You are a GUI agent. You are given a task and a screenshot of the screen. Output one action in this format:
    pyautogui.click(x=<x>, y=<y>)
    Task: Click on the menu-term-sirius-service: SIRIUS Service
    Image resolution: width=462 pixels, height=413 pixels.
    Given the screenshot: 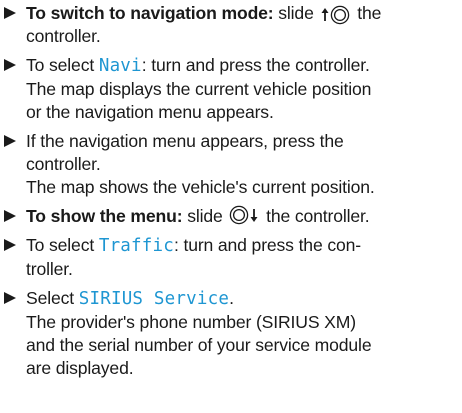 What is the action you would take?
    pyautogui.click(x=154, y=299)
    